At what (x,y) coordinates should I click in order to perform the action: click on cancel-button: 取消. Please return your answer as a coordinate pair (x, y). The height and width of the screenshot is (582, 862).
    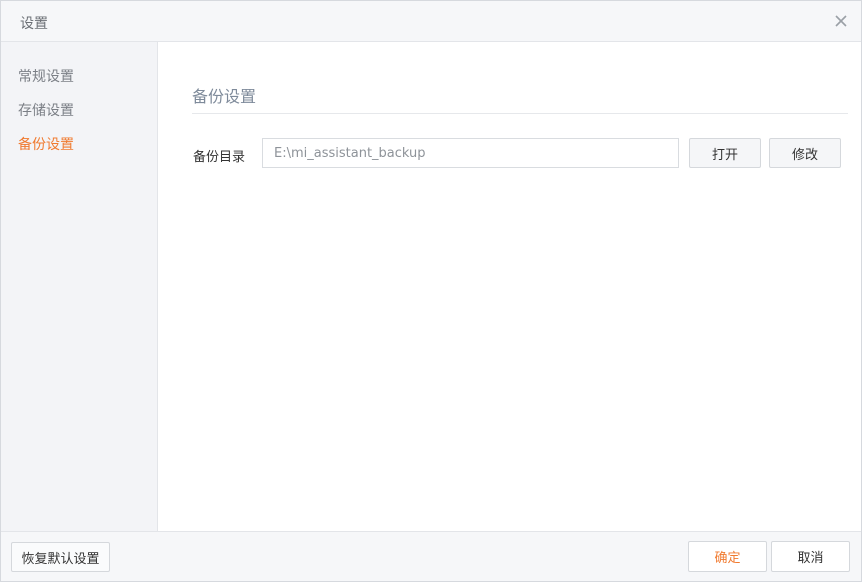
    Looking at the image, I should click on (810, 556).